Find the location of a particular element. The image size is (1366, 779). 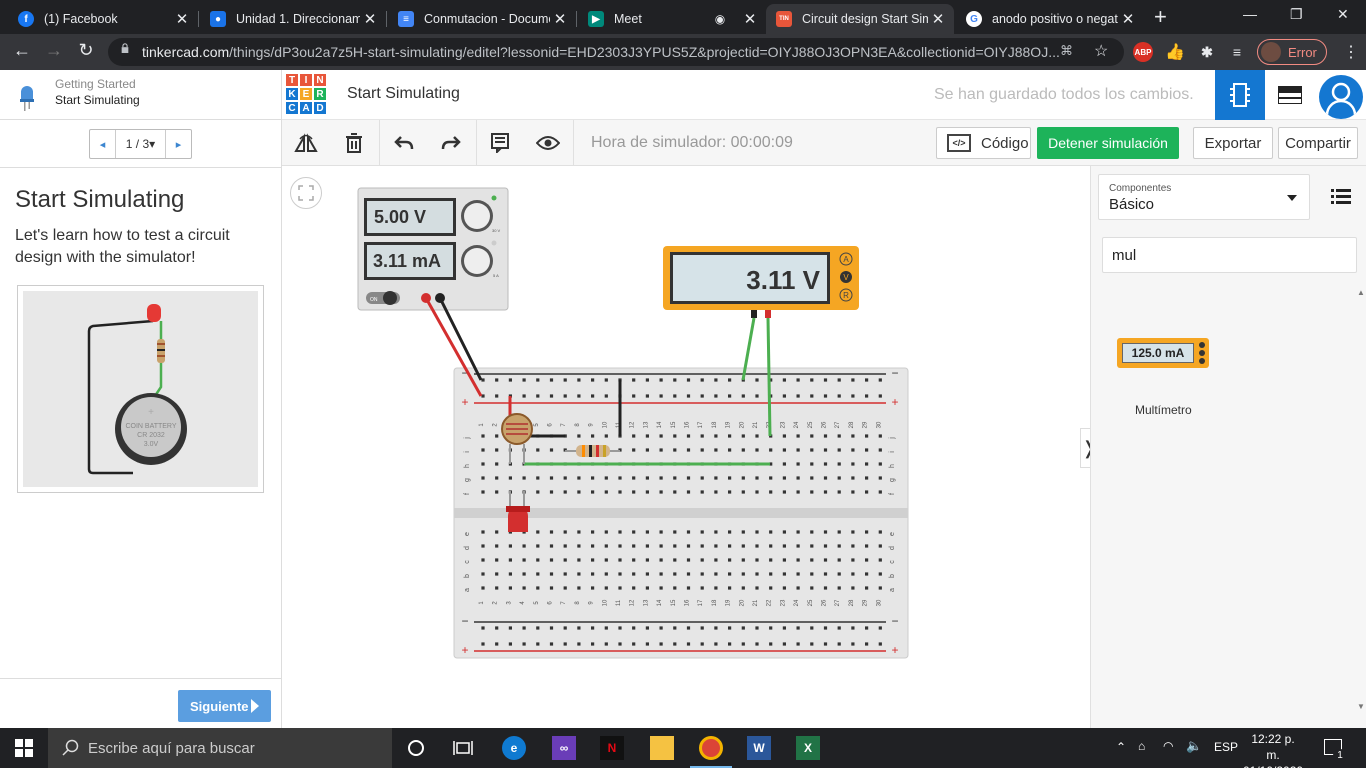

breadcrumb-parent: Getting Started is located at coordinates (95, 84).